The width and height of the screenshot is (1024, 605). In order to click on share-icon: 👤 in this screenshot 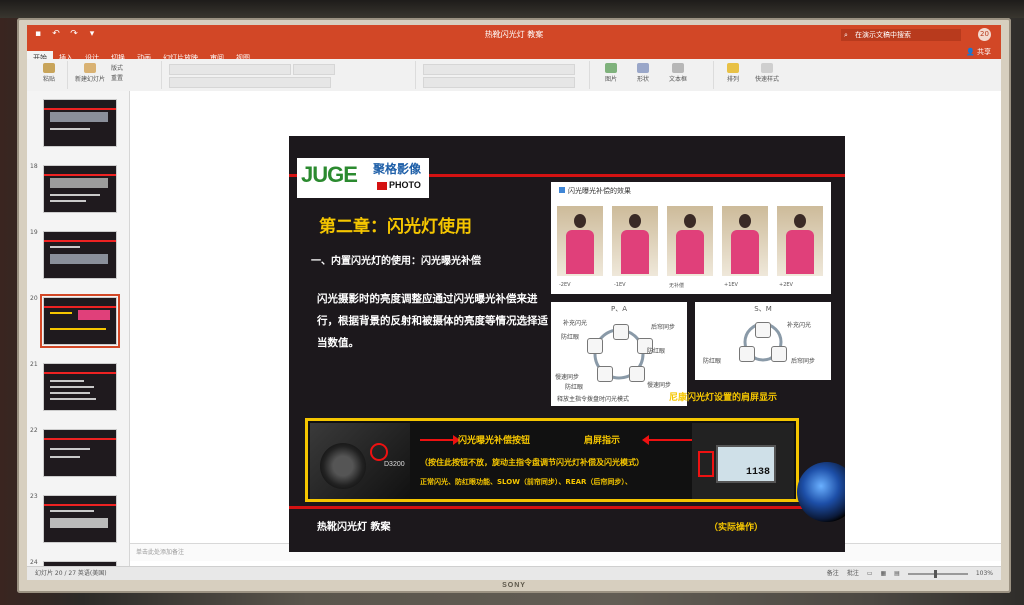, I will do `click(970, 52)`.